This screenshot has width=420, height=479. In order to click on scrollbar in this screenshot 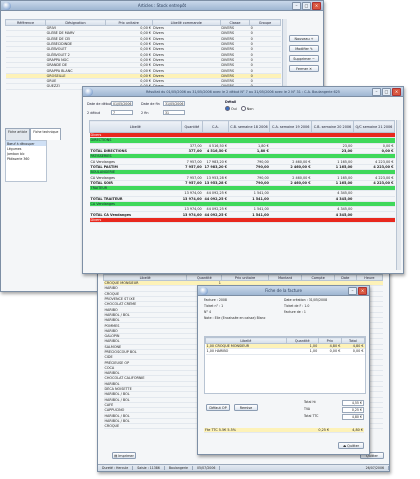, I will do `click(398, 195)`.